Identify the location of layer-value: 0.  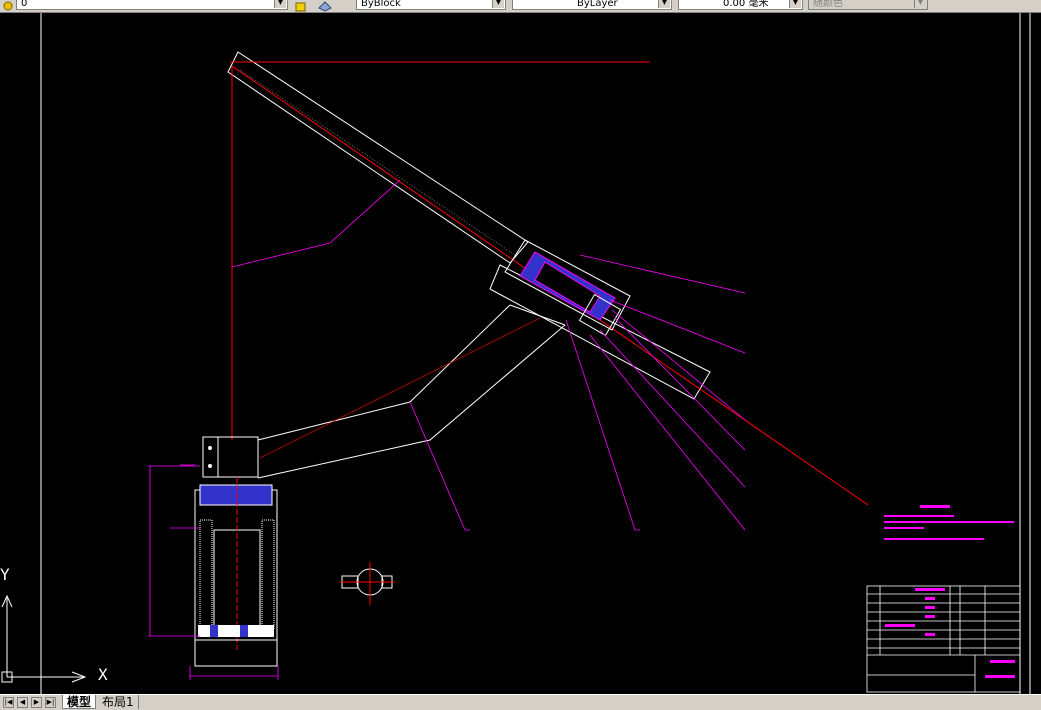
(24, 4).